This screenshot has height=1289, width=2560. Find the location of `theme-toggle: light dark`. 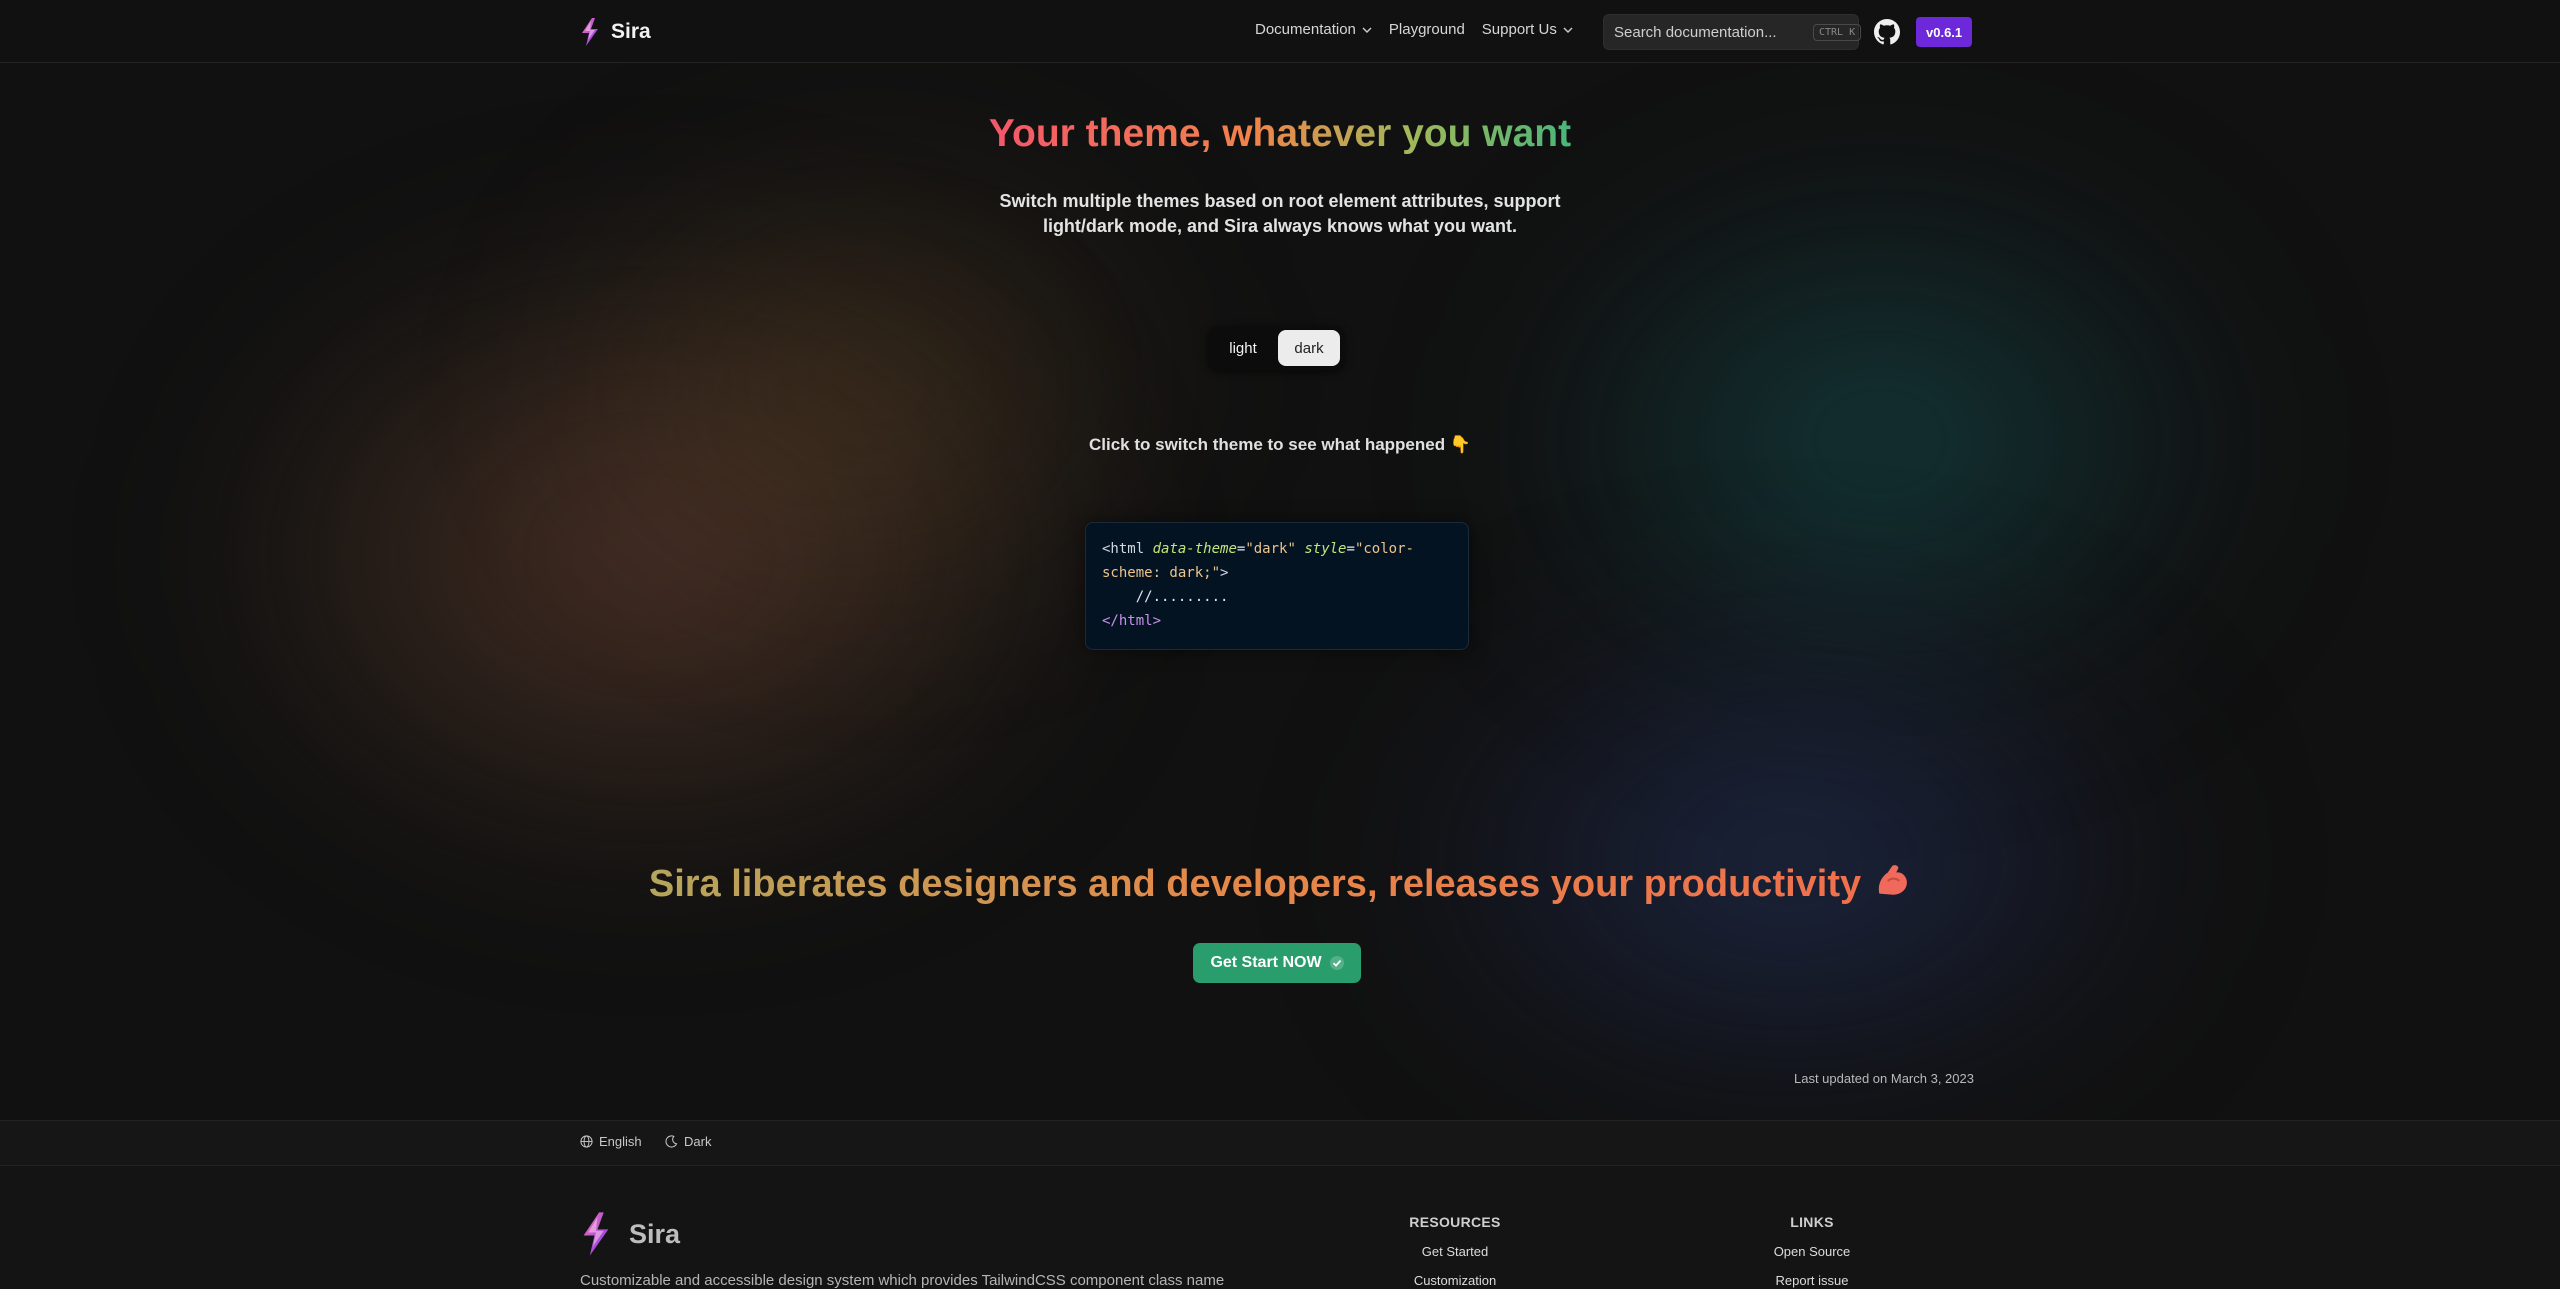

theme-toggle: light dark is located at coordinates (1276, 348).